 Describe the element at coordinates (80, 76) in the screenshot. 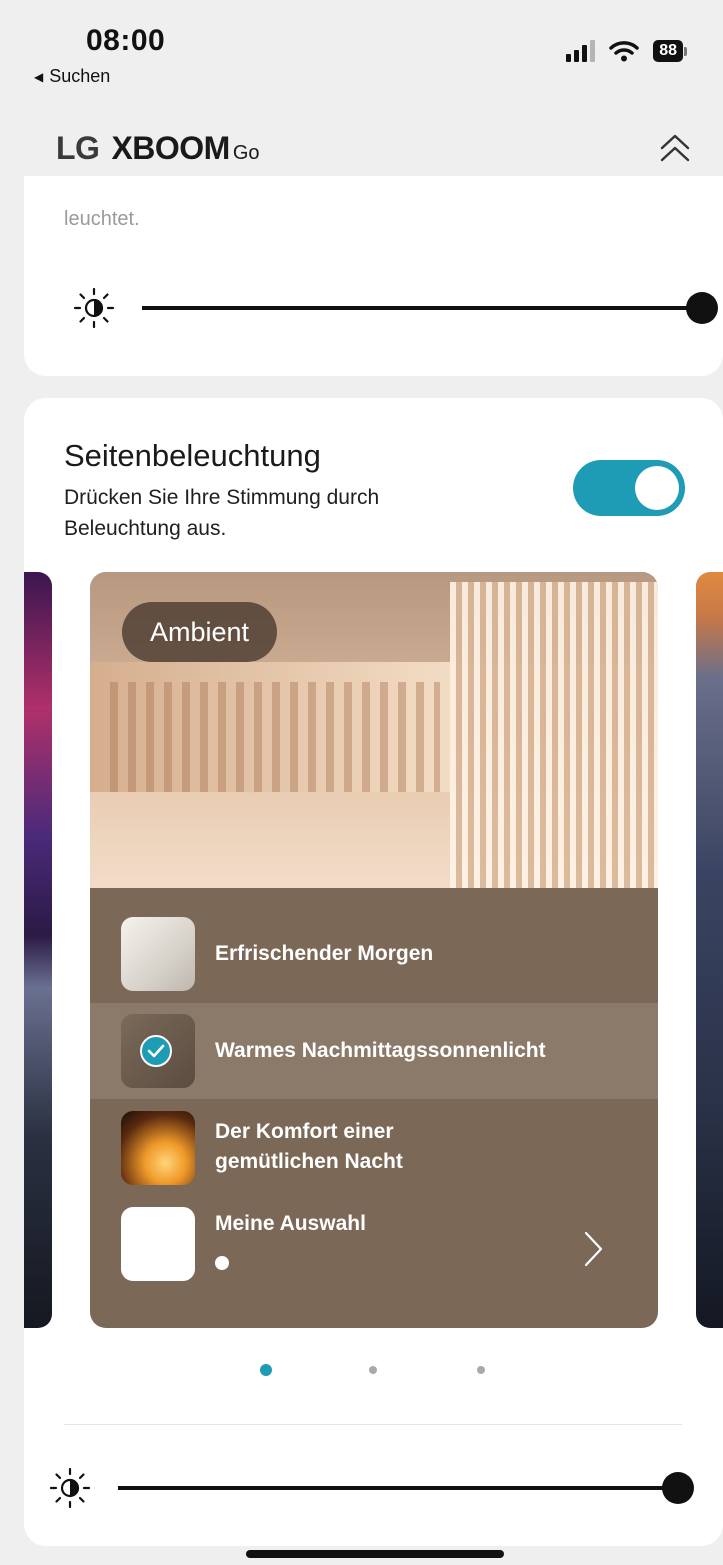

I see `back-label: Suchen` at that location.